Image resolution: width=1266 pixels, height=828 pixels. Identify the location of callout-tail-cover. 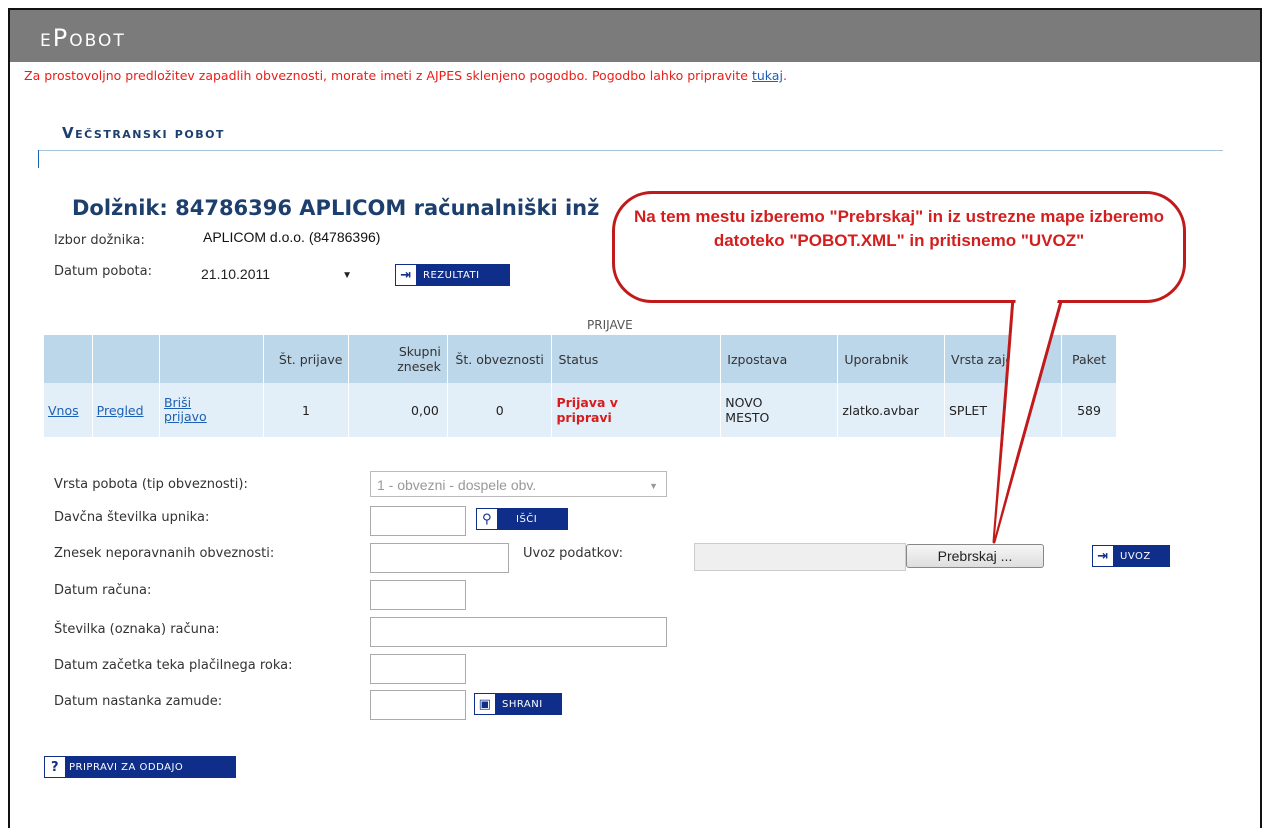
(1027, 416).